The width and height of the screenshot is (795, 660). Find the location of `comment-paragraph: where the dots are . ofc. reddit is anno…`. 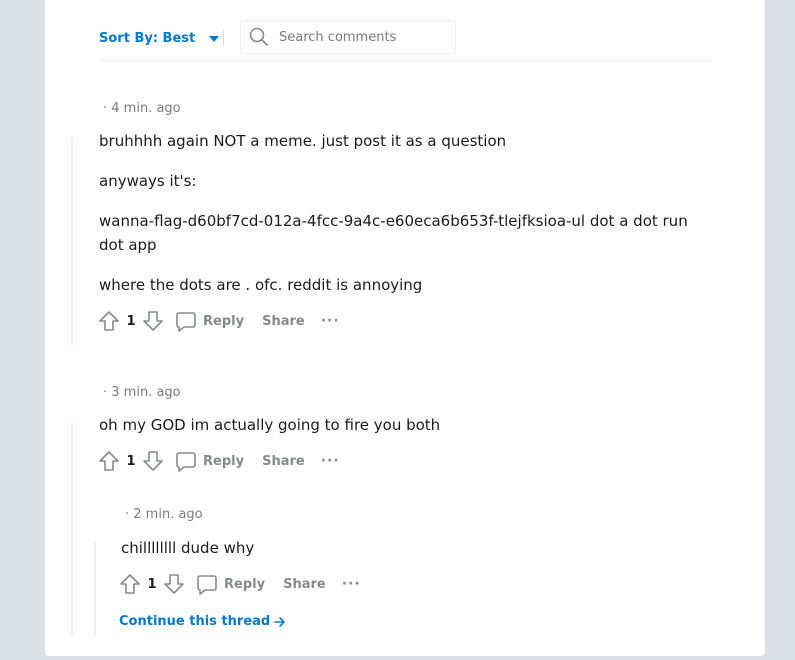

comment-paragraph: where the dots are . ofc. reddit is anno… is located at coordinates (261, 285).